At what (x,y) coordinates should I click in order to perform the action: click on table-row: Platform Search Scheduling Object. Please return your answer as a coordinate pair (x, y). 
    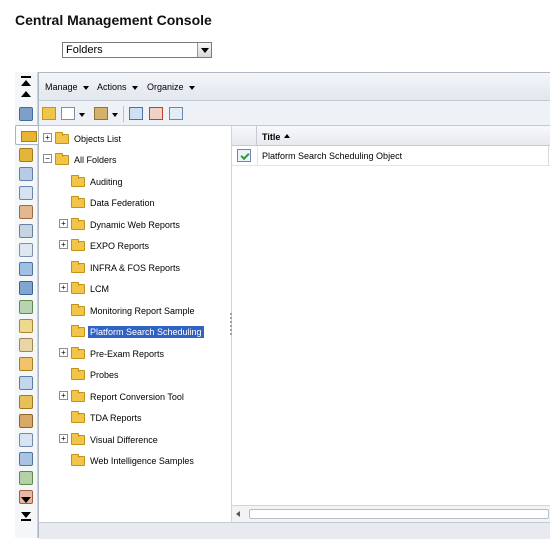
    Looking at the image, I should click on (391, 156).